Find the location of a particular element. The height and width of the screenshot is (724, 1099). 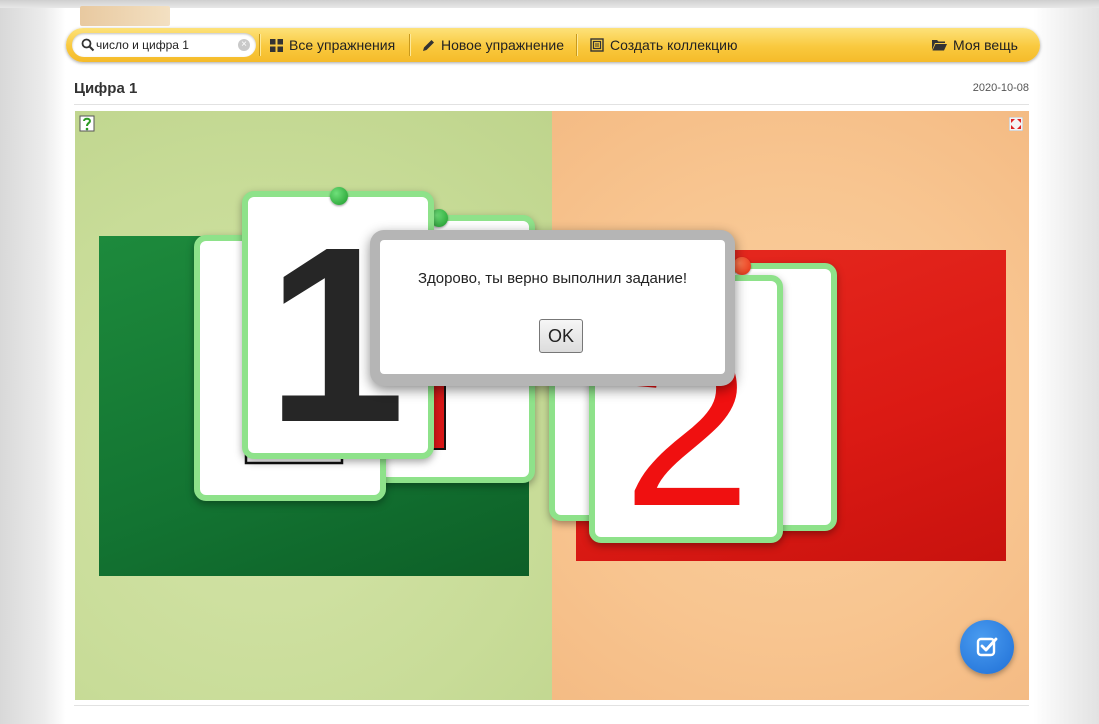

result-dialog: Здорово, ты верно выполнил задание! OK is located at coordinates (552, 308).